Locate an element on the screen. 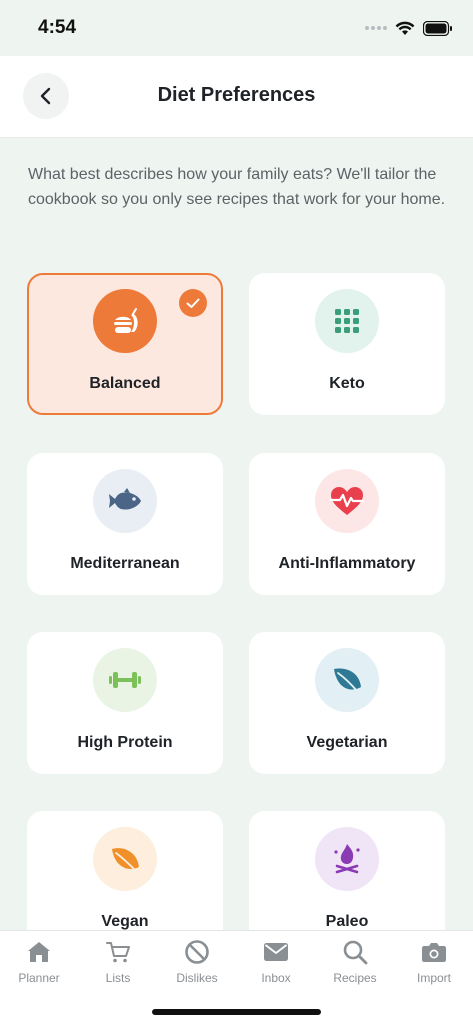 The height and width of the screenshot is (1024, 473). campfire-icon is located at coordinates (347, 859).